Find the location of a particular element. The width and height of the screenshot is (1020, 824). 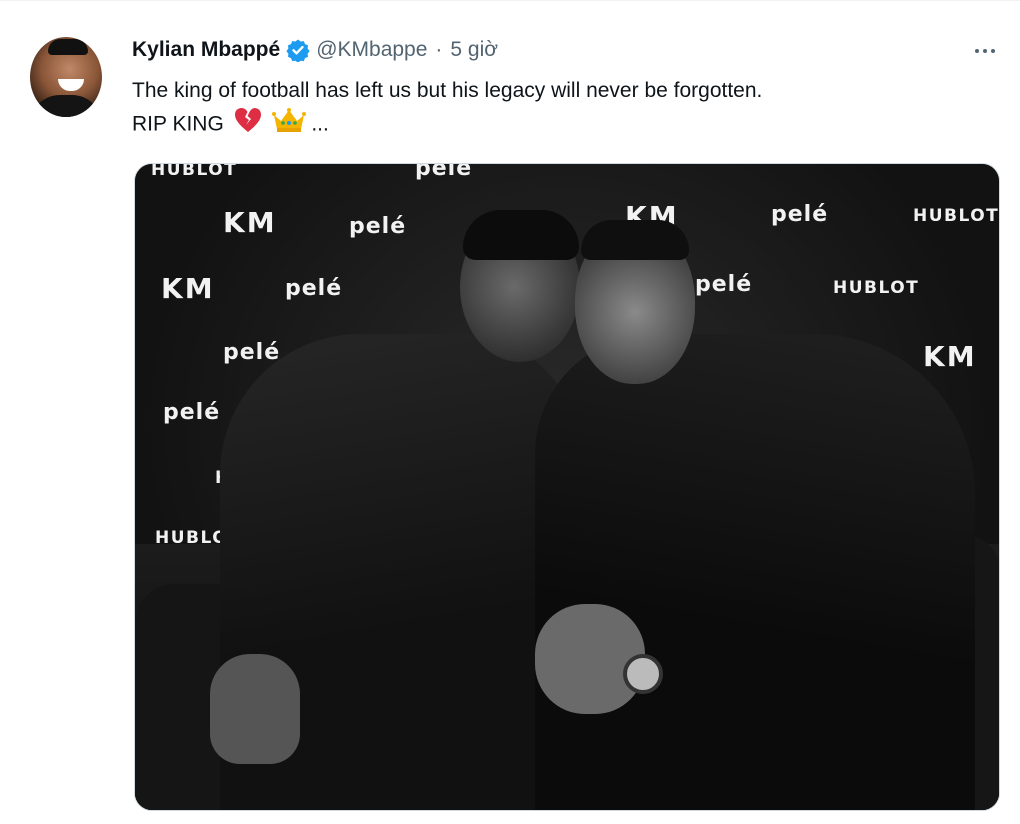

avatar-smile is located at coordinates (71, 85).